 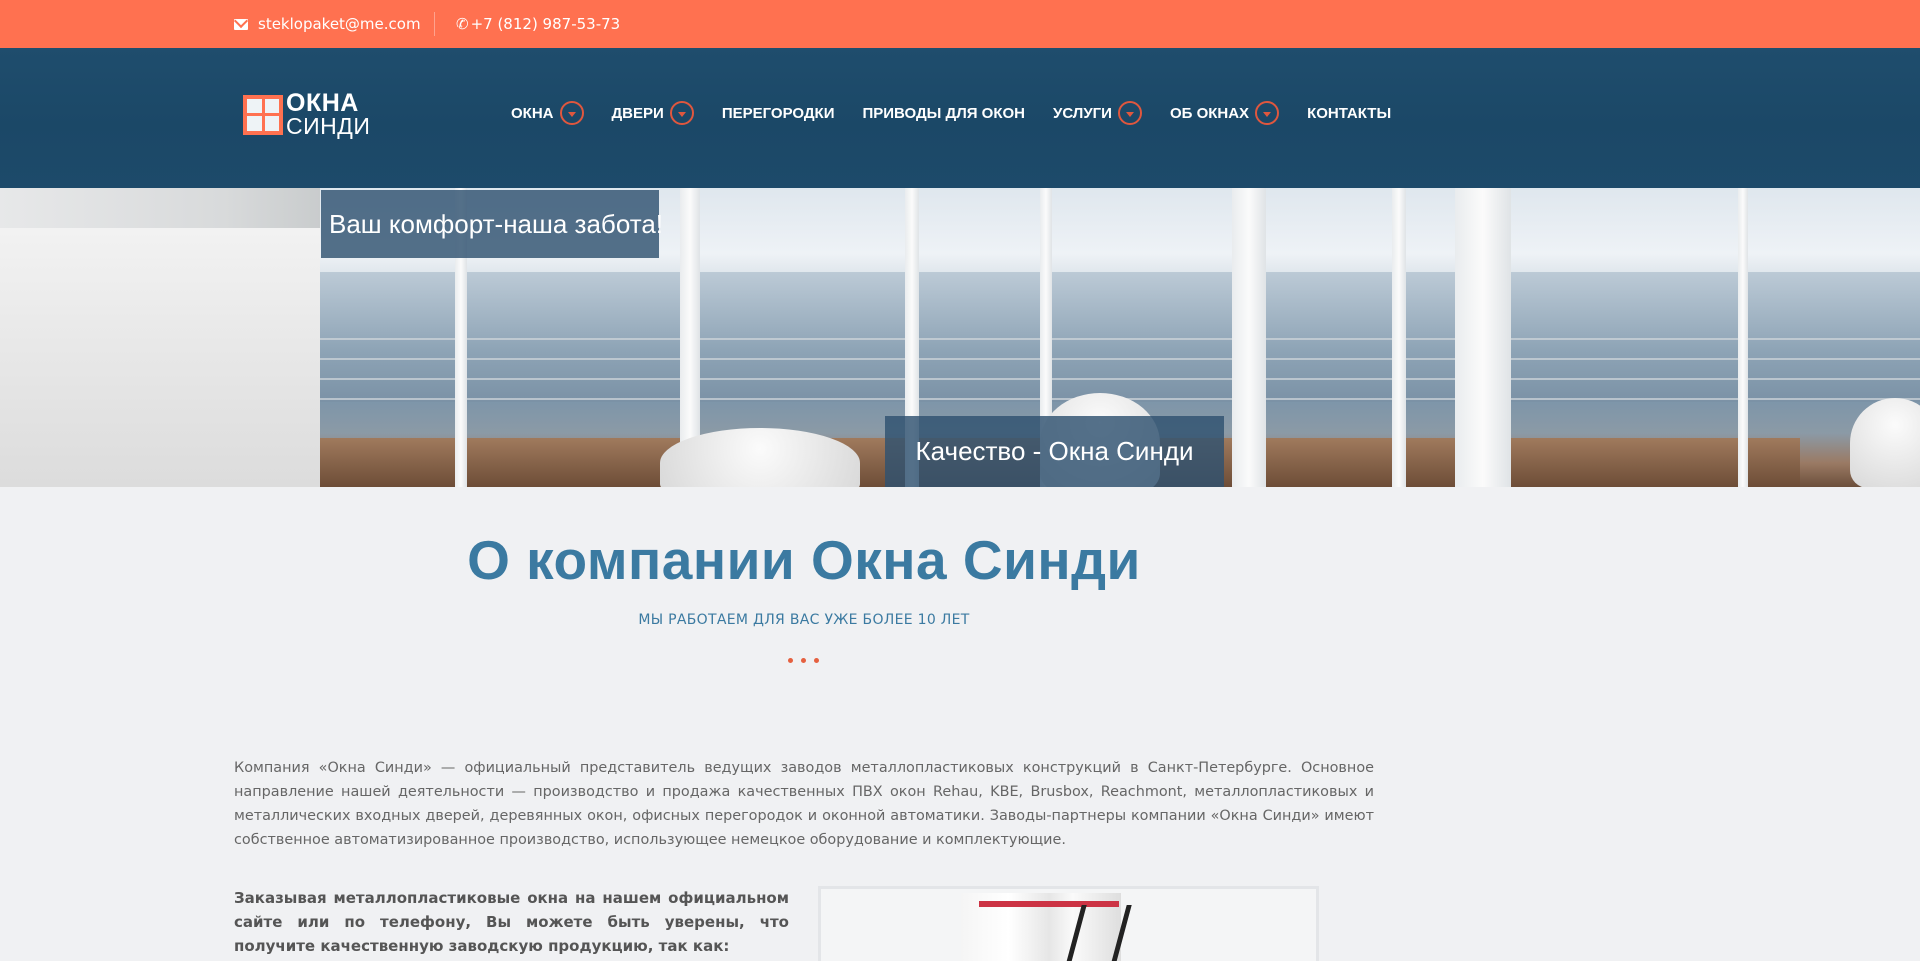 What do you see at coordinates (160, 357) in the screenshot?
I see `hero-fireplace-block` at bounding box center [160, 357].